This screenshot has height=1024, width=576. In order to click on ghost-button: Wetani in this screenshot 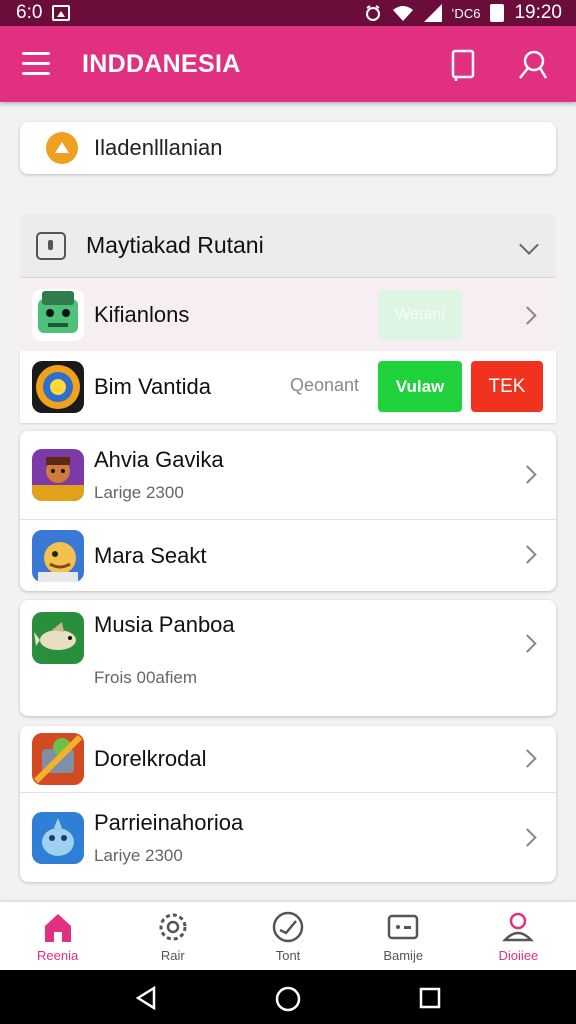, I will do `click(420, 315)`.